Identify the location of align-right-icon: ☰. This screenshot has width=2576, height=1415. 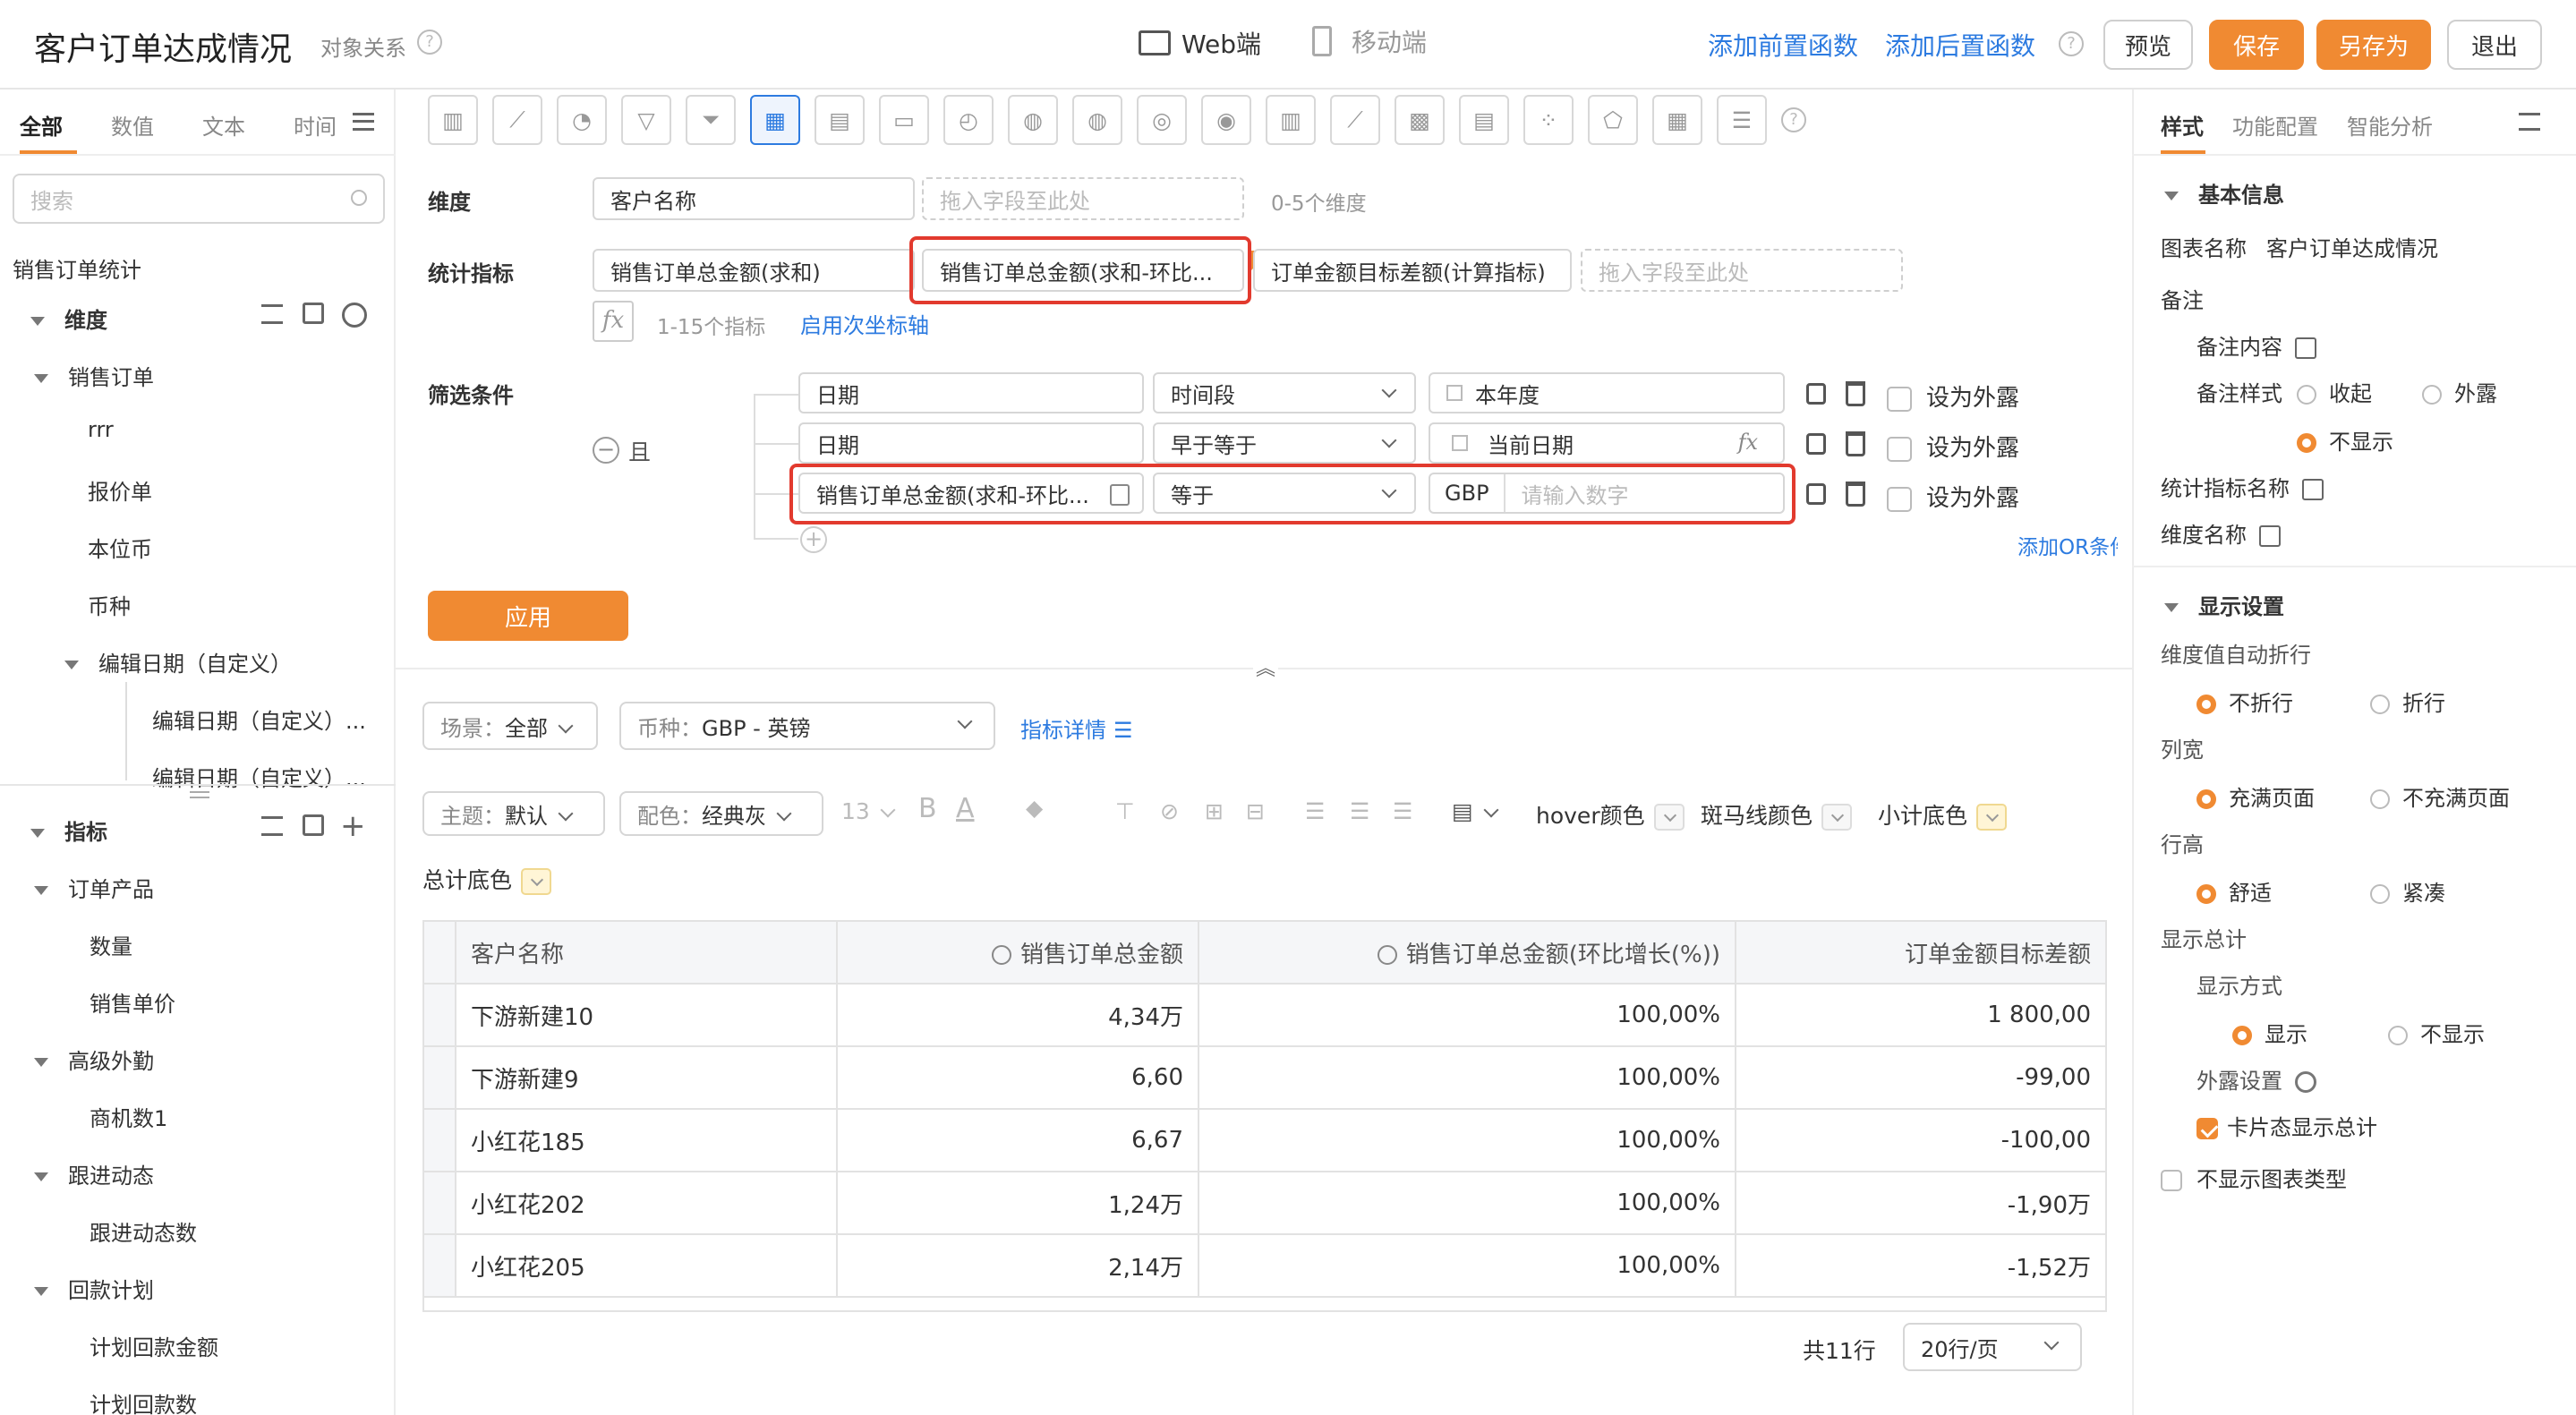
(1402, 811).